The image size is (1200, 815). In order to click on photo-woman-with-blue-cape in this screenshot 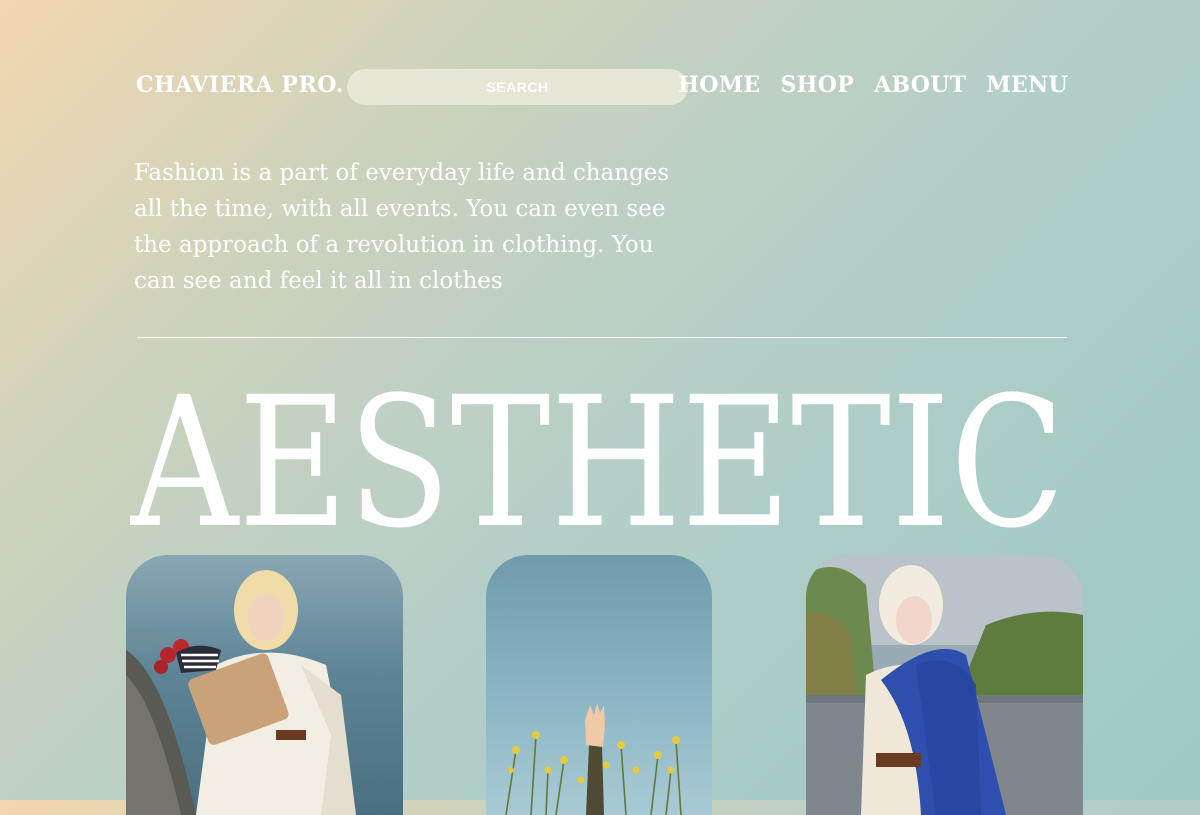, I will do `click(944, 685)`.